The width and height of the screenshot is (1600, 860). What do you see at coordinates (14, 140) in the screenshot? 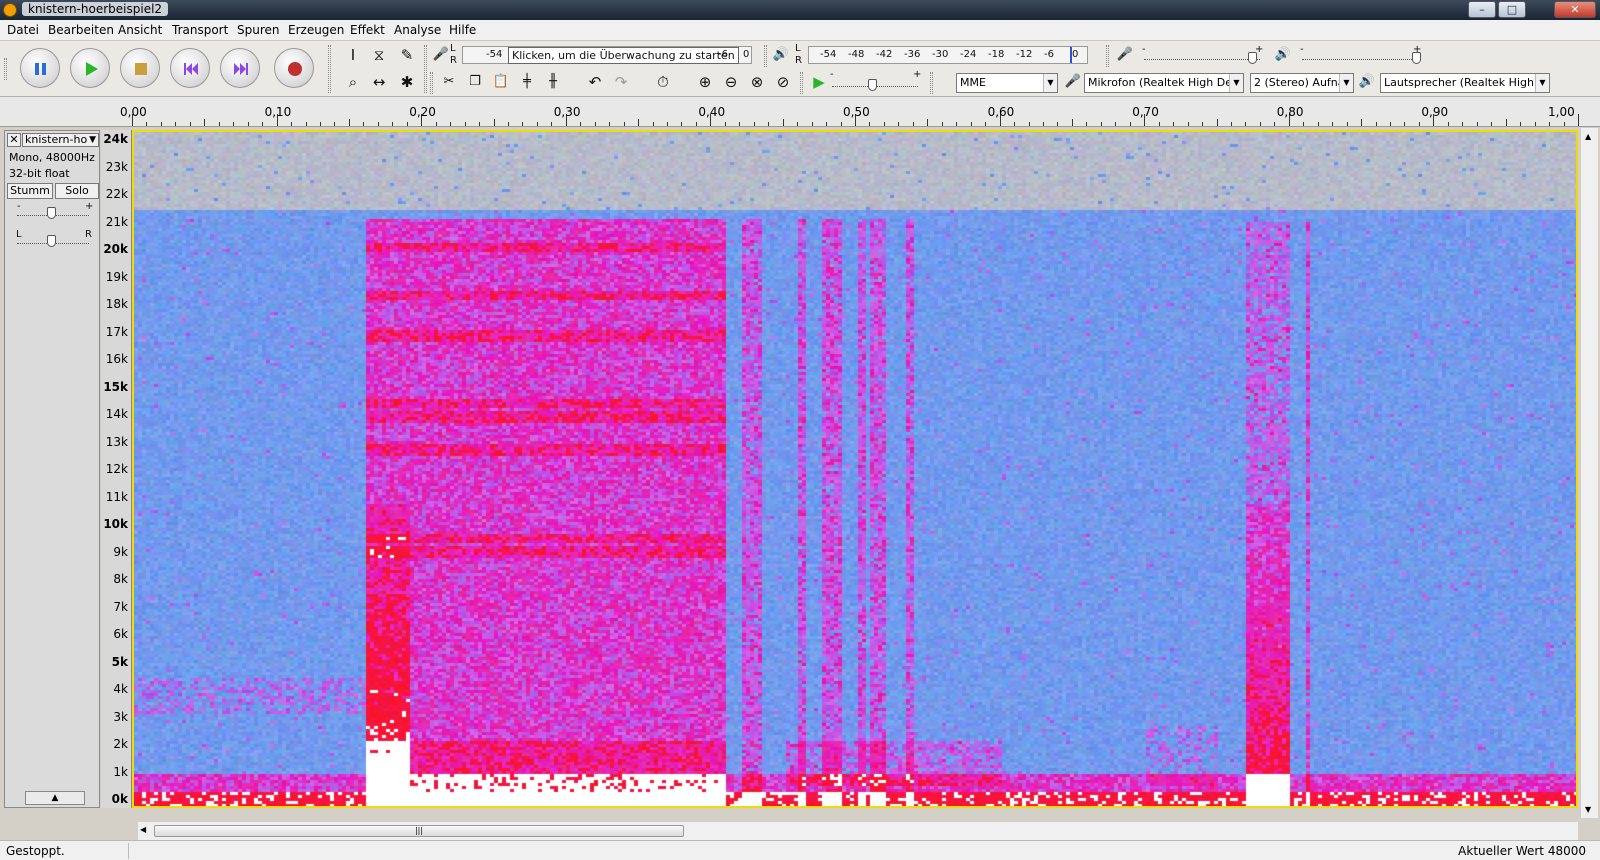
I see `track-close-button: ✕` at bounding box center [14, 140].